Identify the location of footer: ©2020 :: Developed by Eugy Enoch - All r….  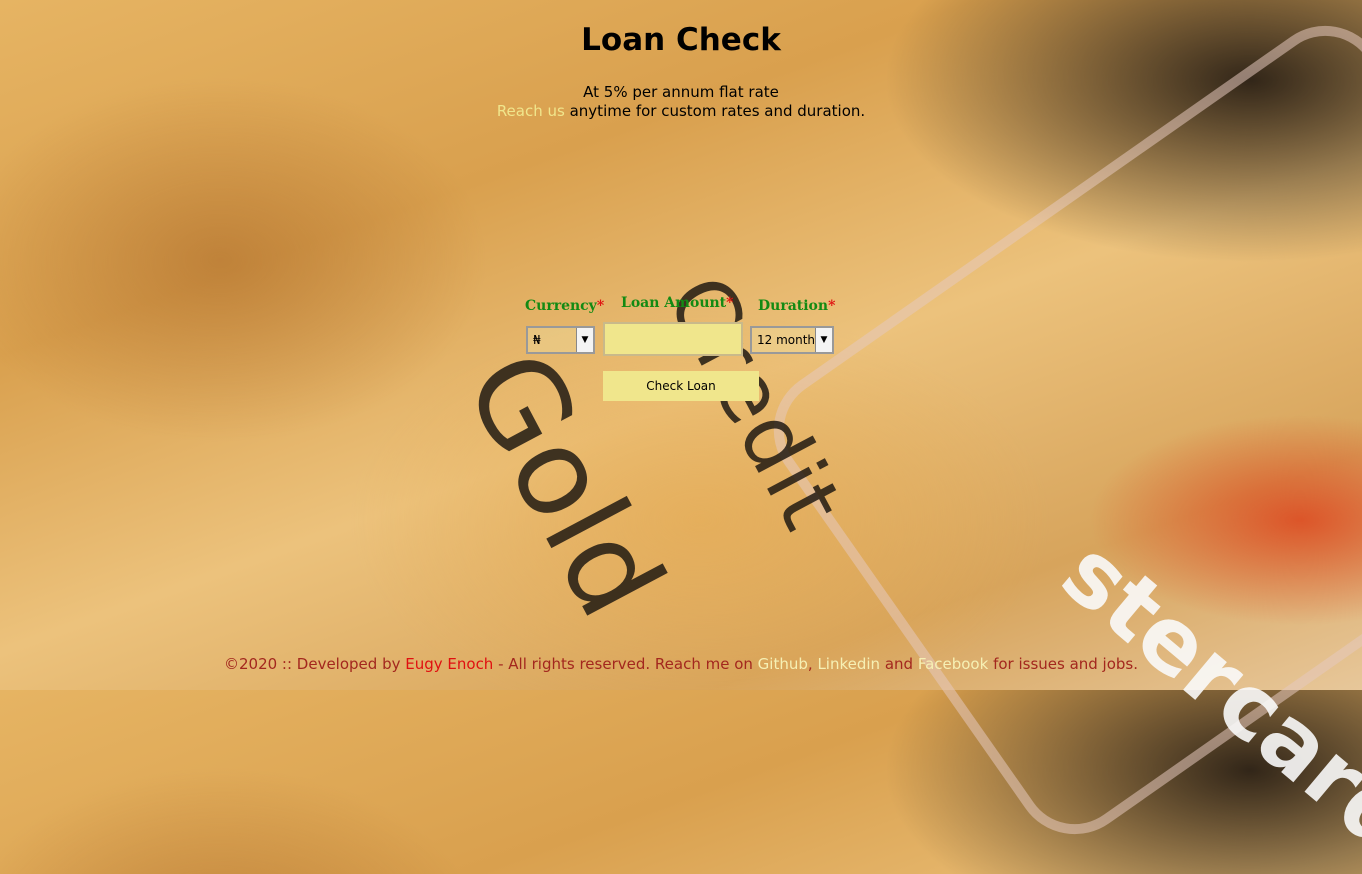
(681, 664).